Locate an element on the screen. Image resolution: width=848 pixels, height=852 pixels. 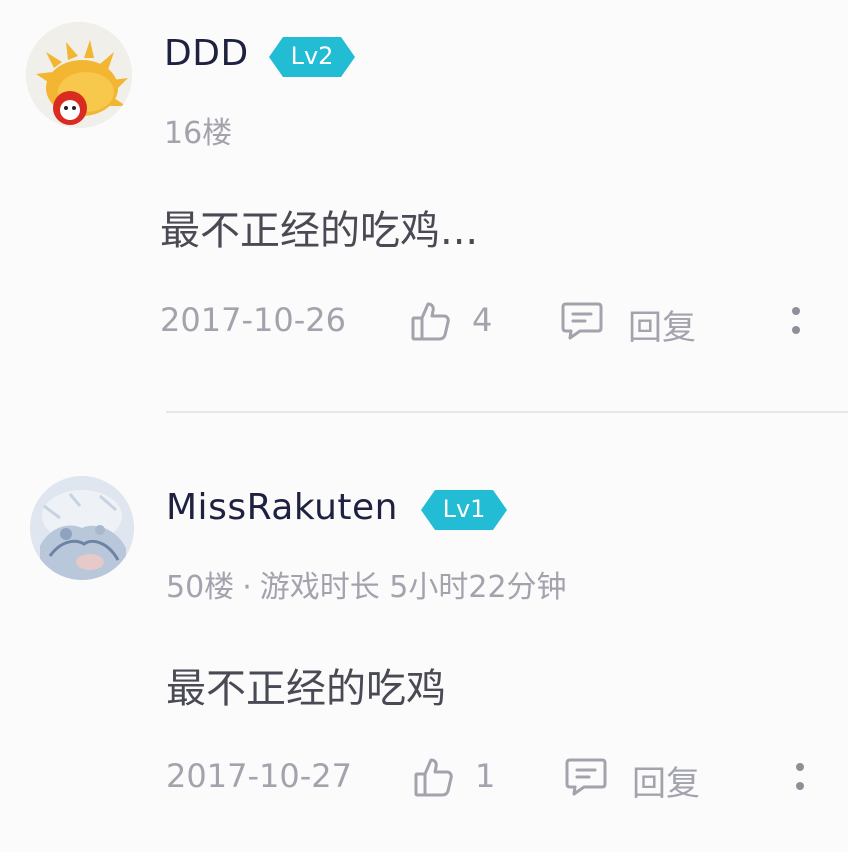
cartoon-avatar-icon is located at coordinates (79, 75).